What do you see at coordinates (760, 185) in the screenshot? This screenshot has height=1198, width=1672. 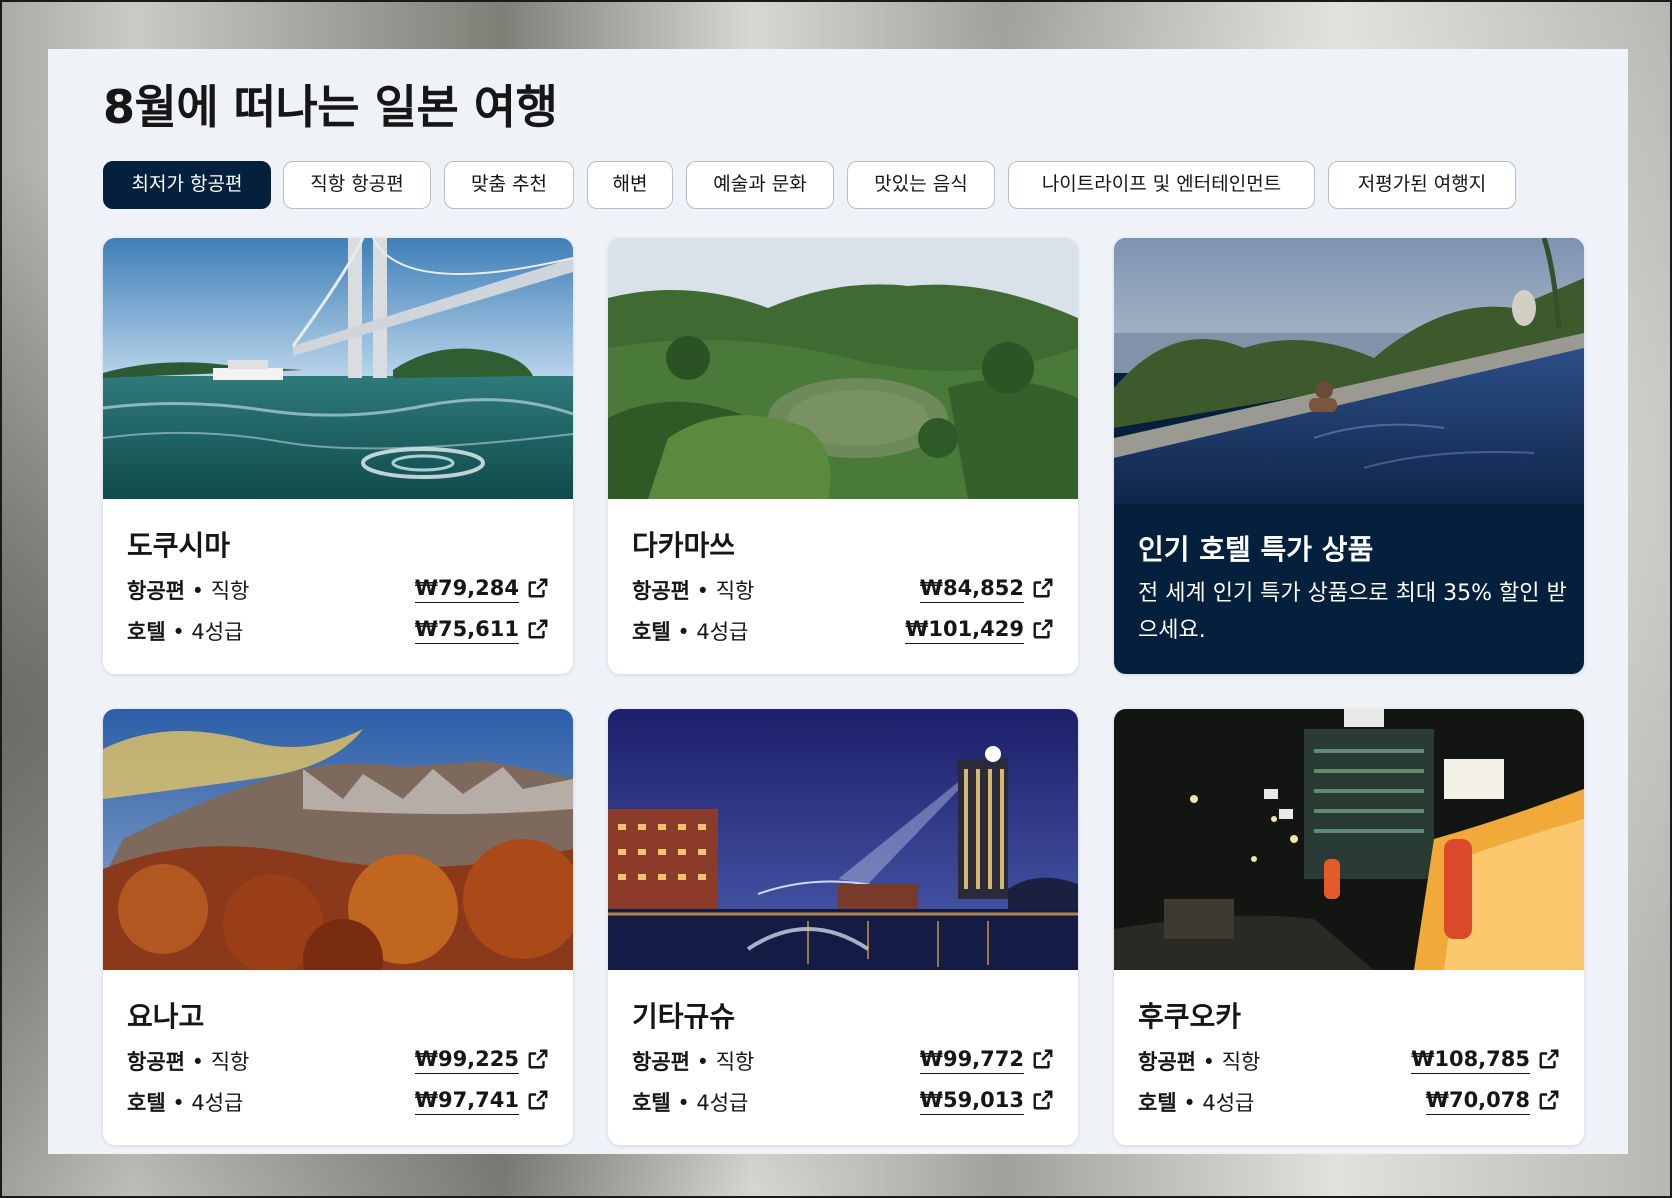 I see `tab-arts-culture: 예술과 문화` at bounding box center [760, 185].